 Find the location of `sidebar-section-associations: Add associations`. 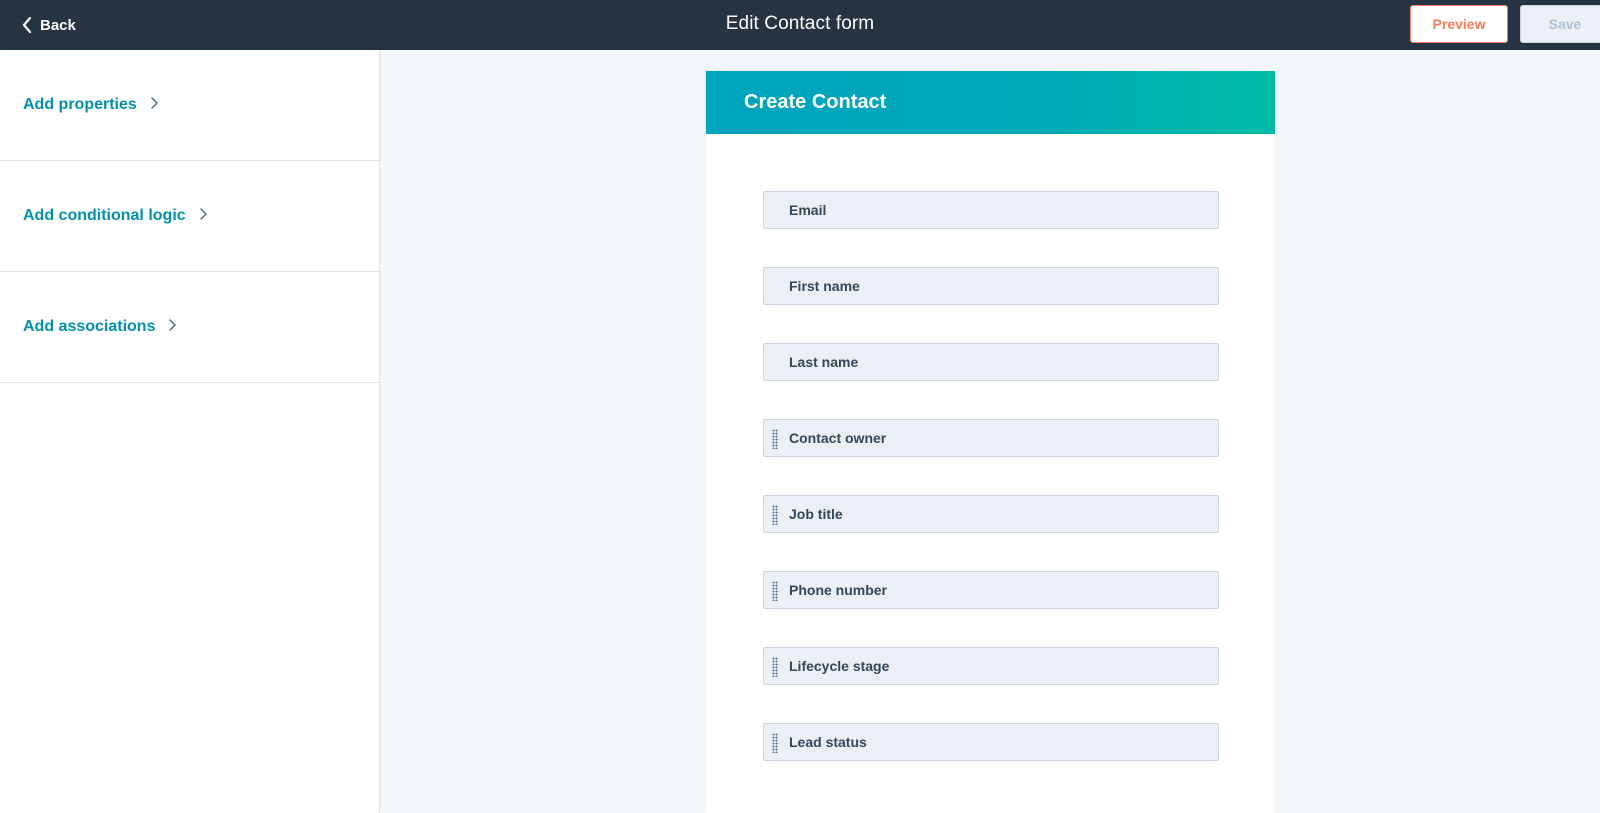

sidebar-section-associations: Add associations is located at coordinates (189, 327).